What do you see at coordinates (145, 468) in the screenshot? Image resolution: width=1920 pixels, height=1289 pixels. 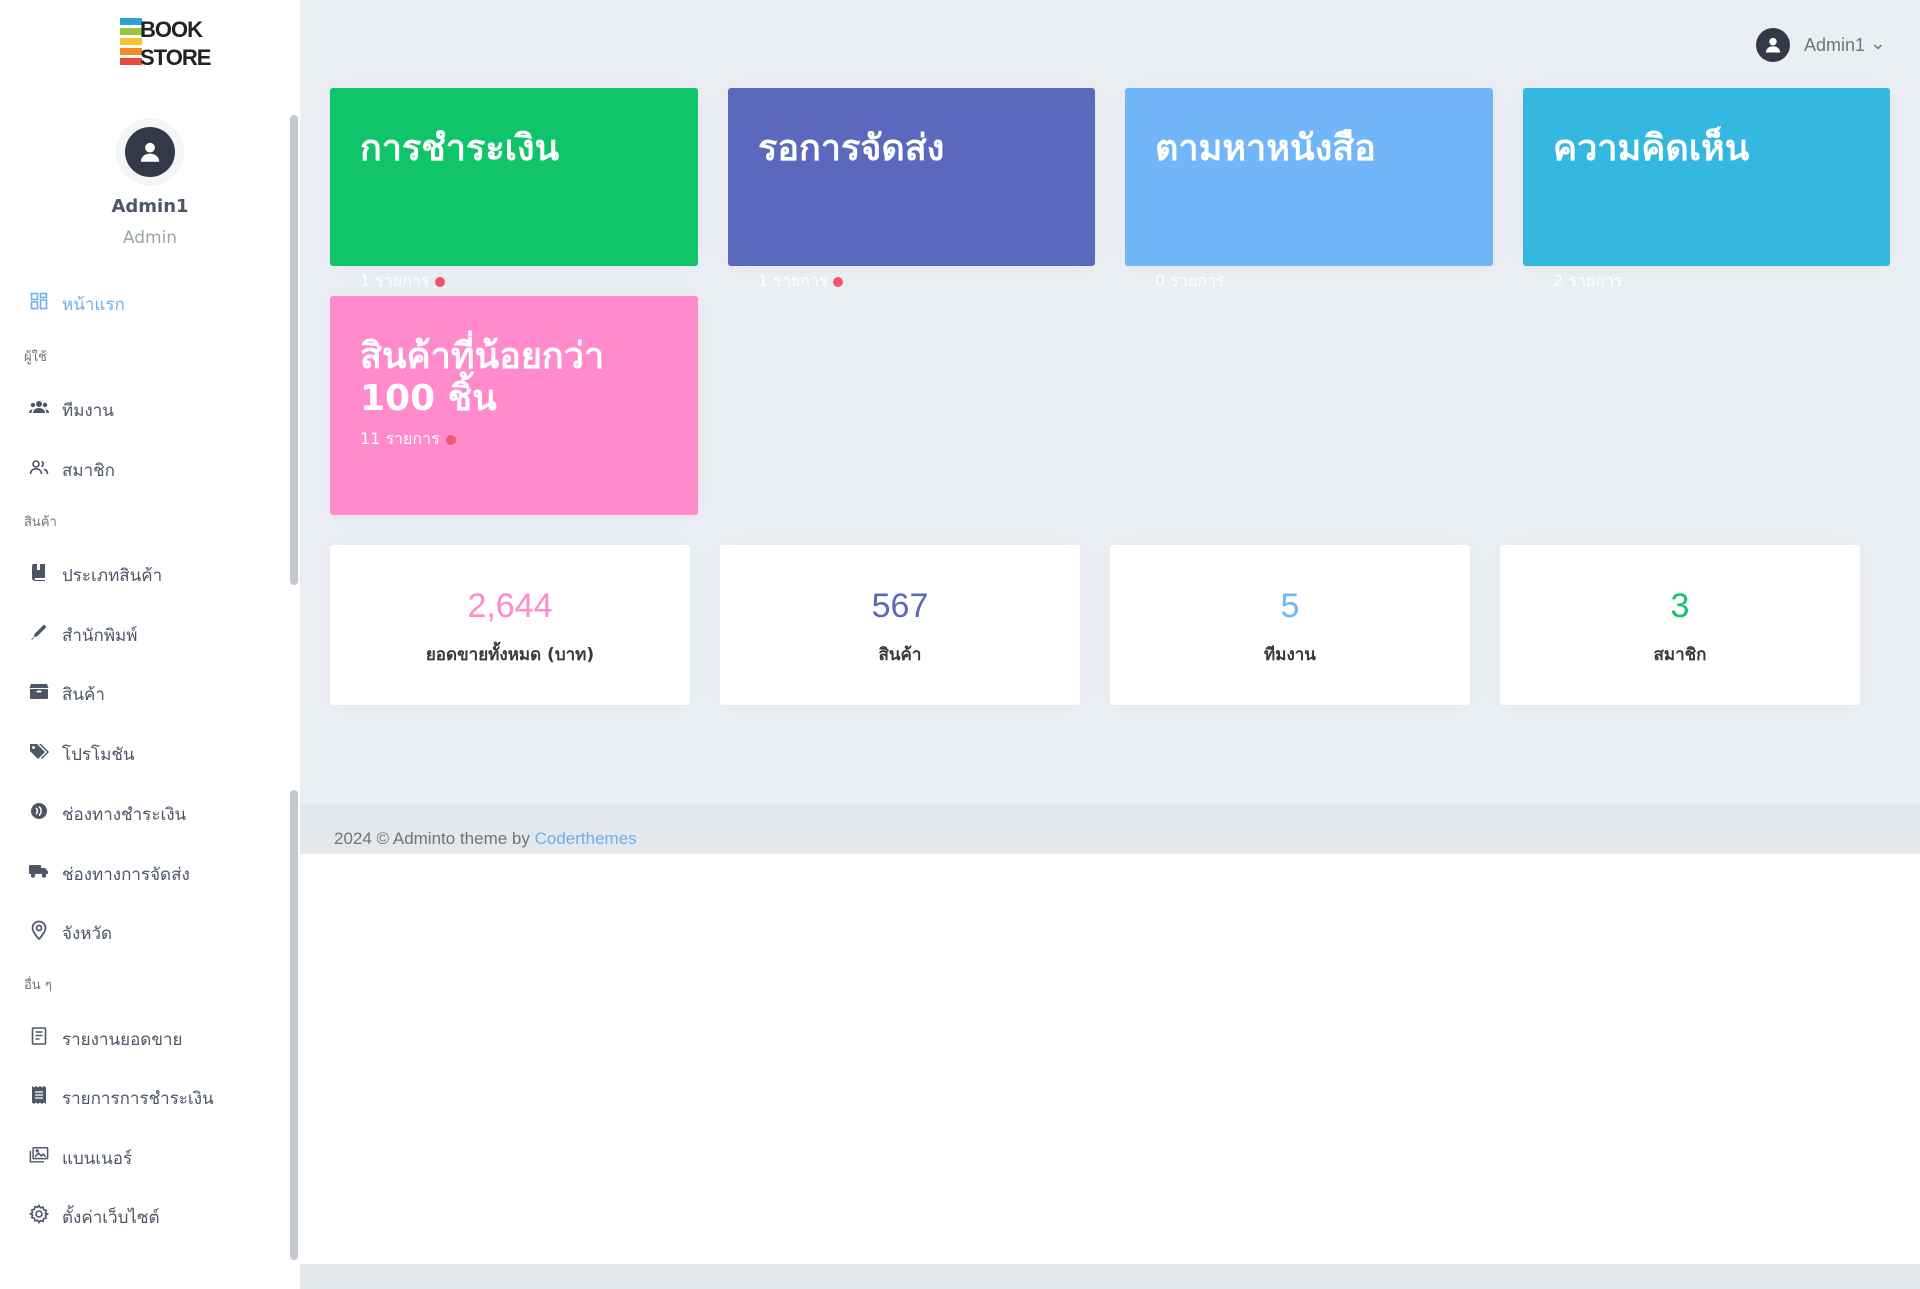 I see `sidebar-item-members: สมาชิก` at bounding box center [145, 468].